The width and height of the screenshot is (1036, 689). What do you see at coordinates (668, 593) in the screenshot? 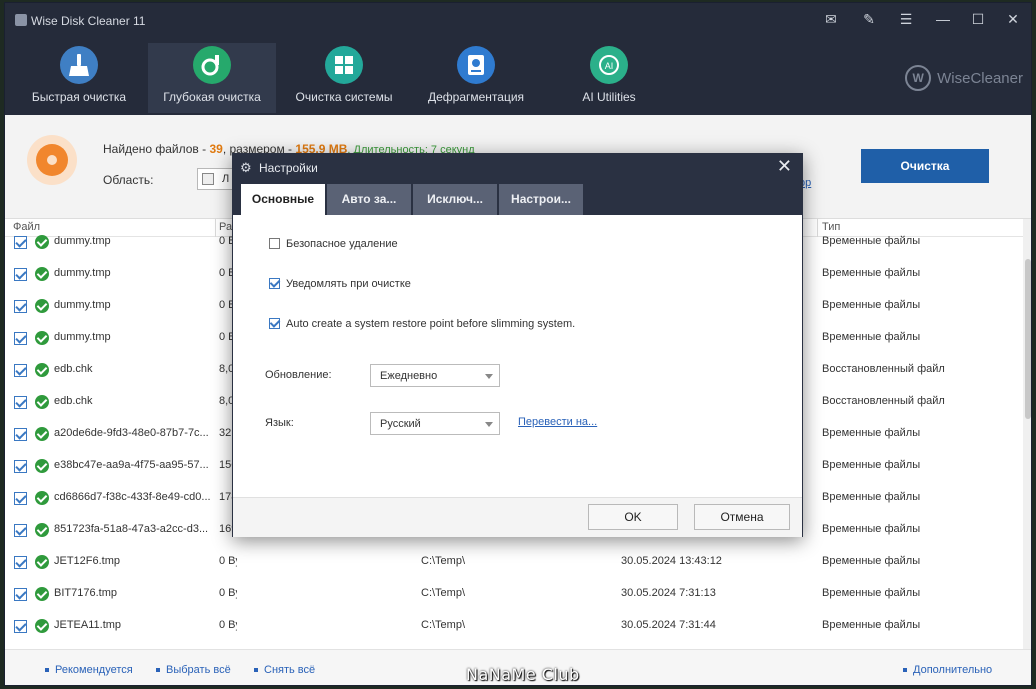
I see `file-date: 30.05.2024 7:31:13` at bounding box center [668, 593].